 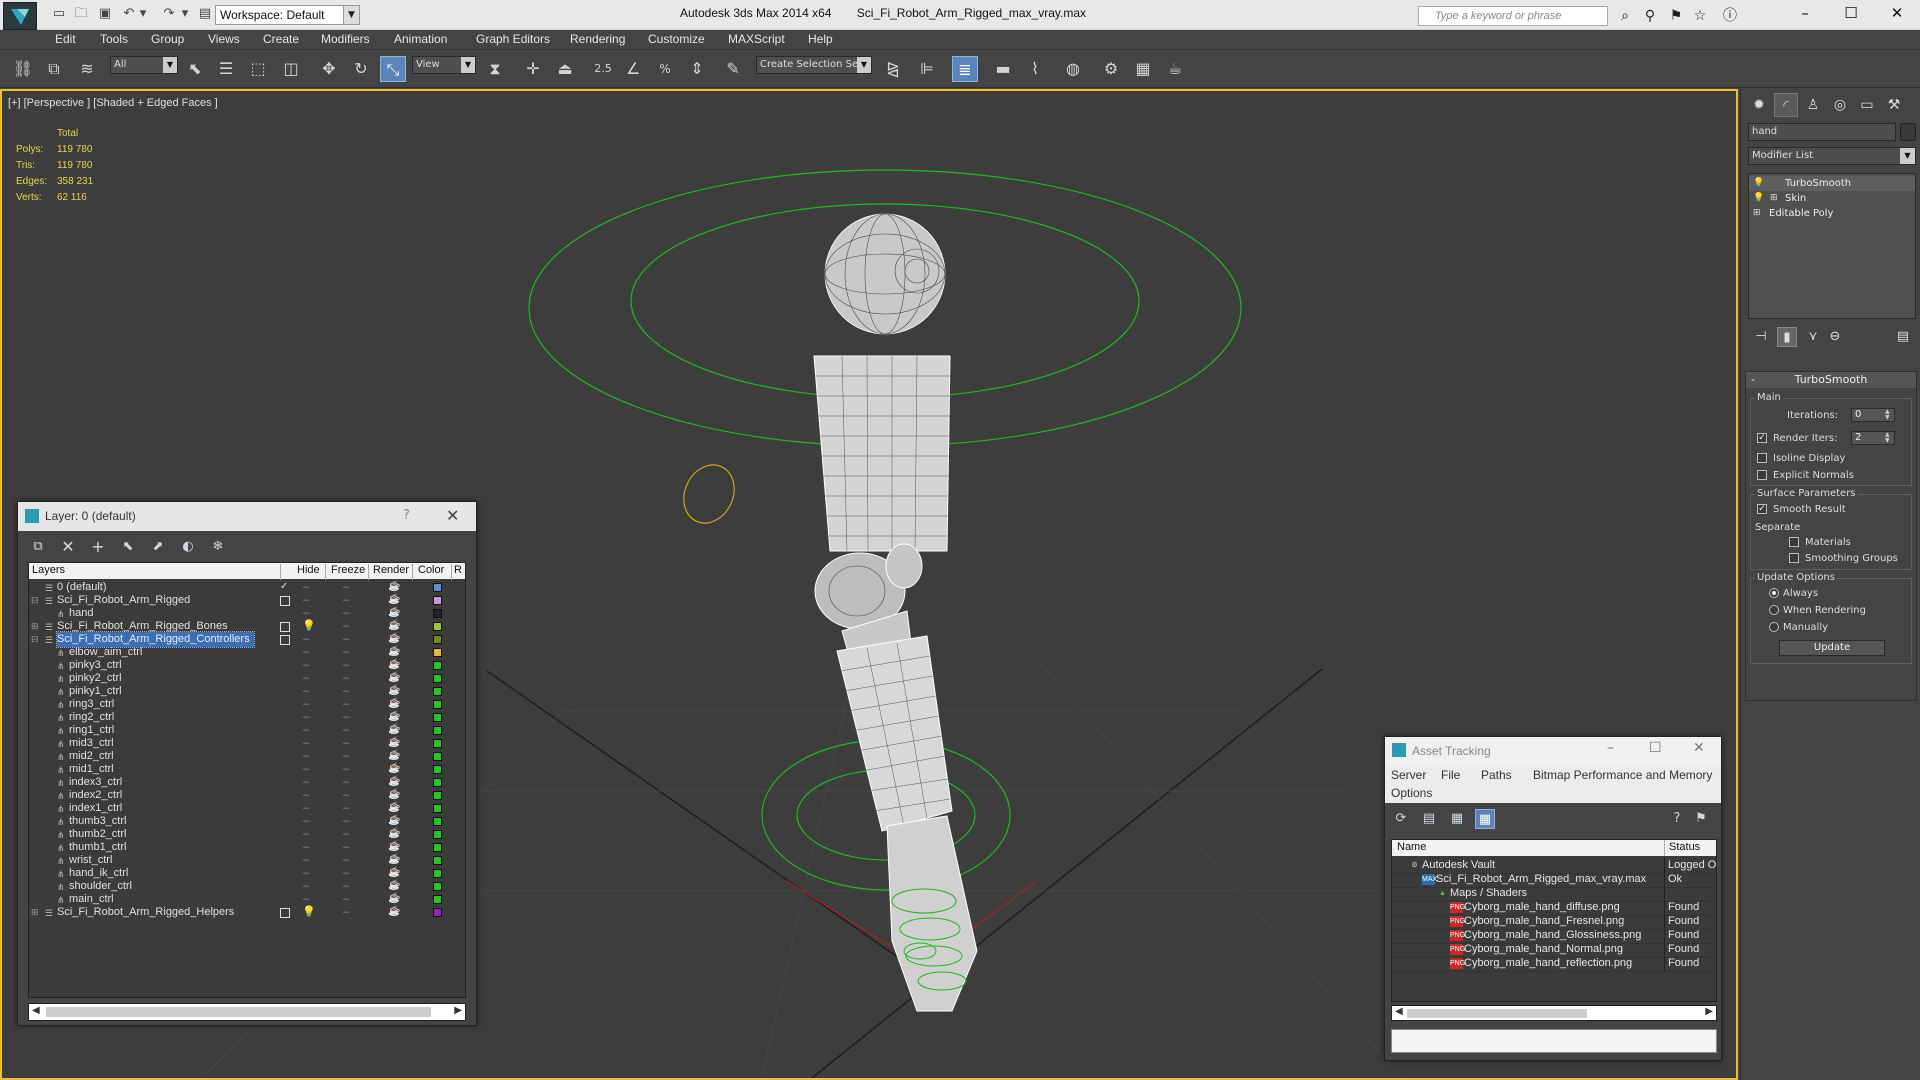 What do you see at coordinates (495, 69) in the screenshot?
I see `pivot-center-icon: ⧗` at bounding box center [495, 69].